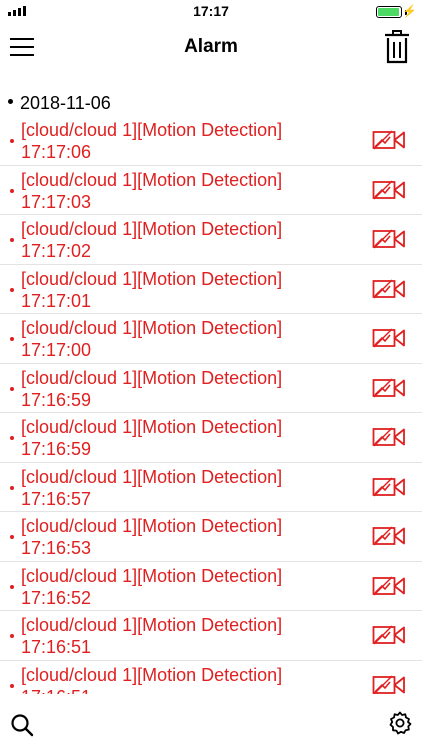 This screenshot has height=750, width=422. What do you see at coordinates (389, 12) in the screenshot?
I see `battery-icon` at bounding box center [389, 12].